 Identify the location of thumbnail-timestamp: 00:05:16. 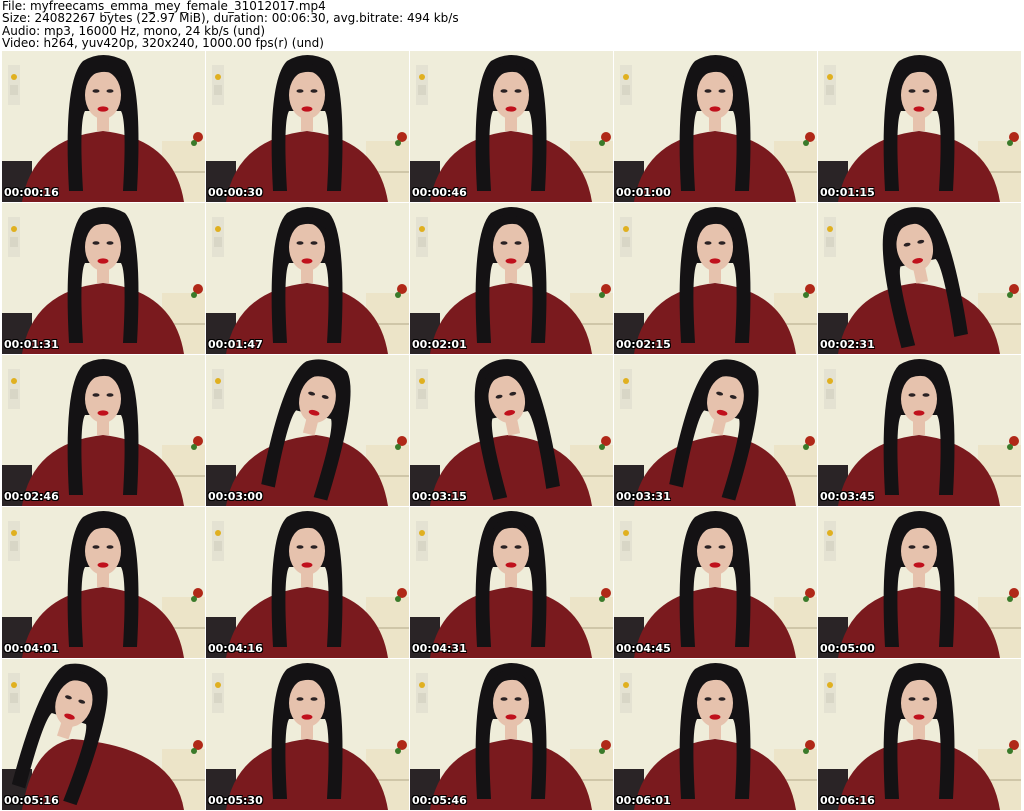
(31, 800).